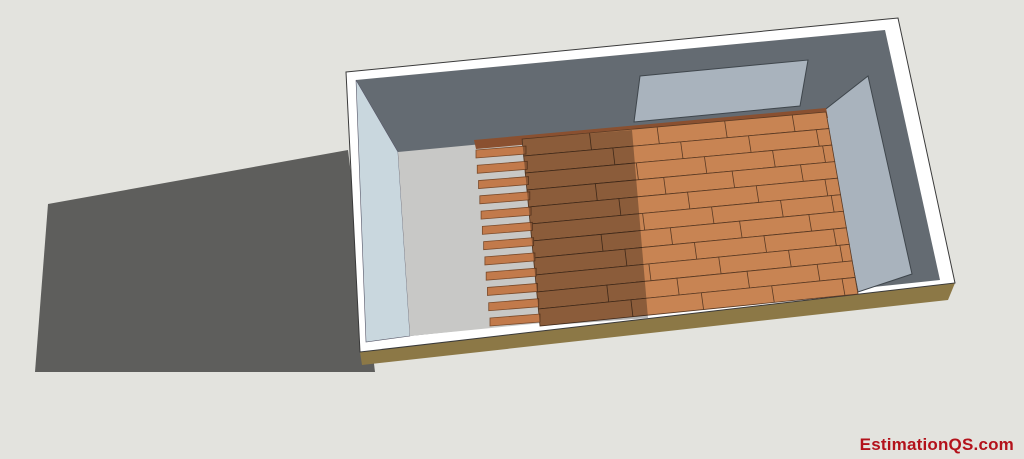 Image resolution: width=1024 pixels, height=459 pixels. I want to click on site-watermark: EstimationQS.com, so click(936, 444).